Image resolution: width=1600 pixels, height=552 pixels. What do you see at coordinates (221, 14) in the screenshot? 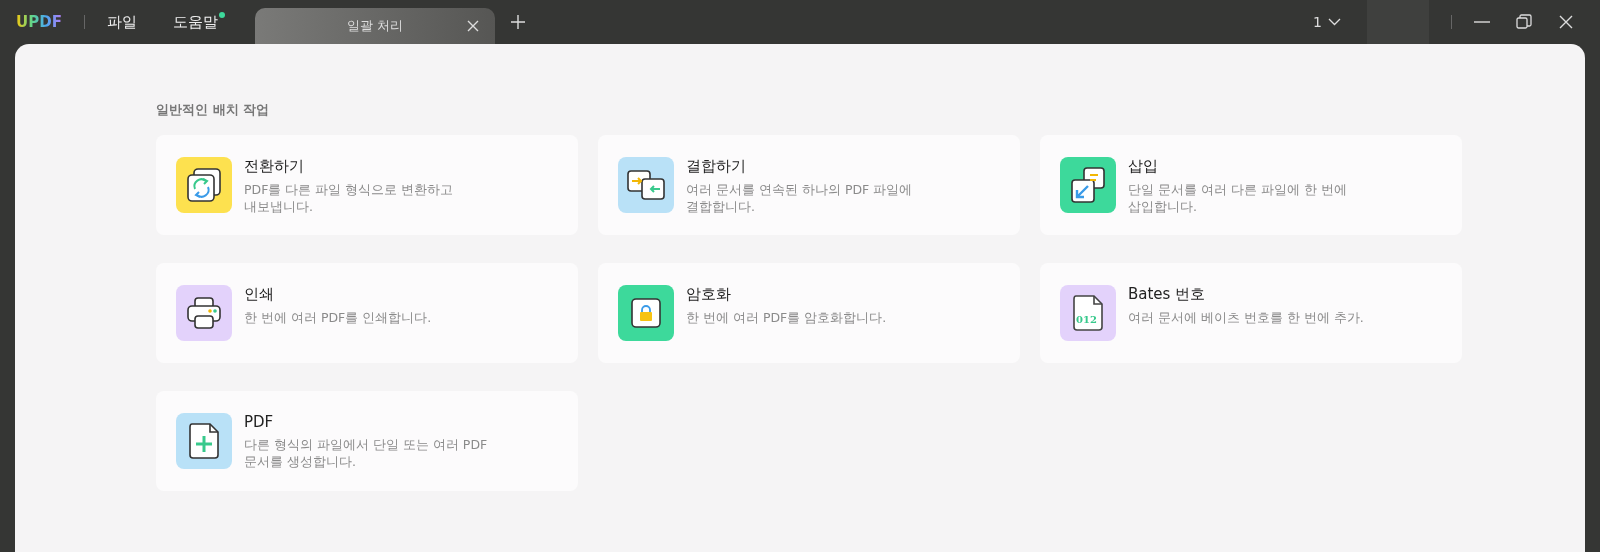
I see `notification-dot` at bounding box center [221, 14].